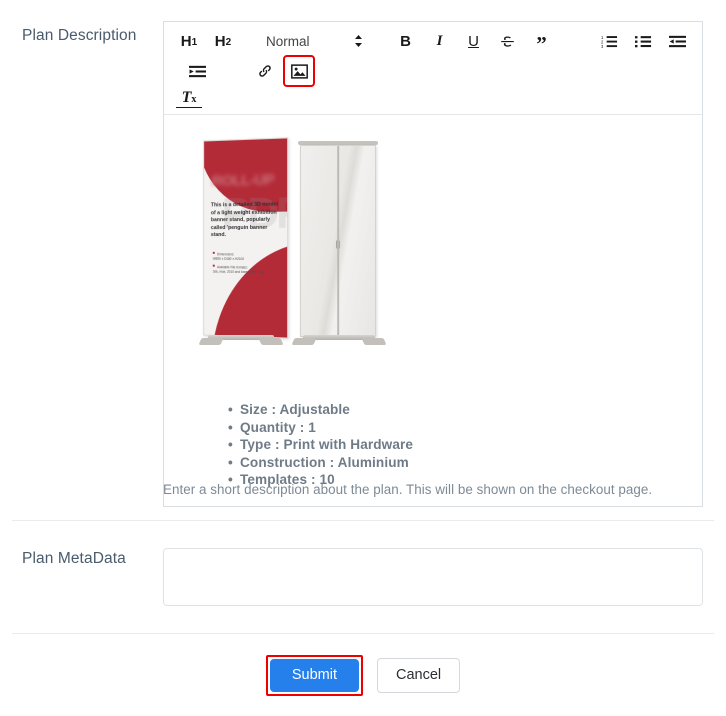 The image size is (726, 716). I want to click on bullet-list-icon, so click(643, 41).